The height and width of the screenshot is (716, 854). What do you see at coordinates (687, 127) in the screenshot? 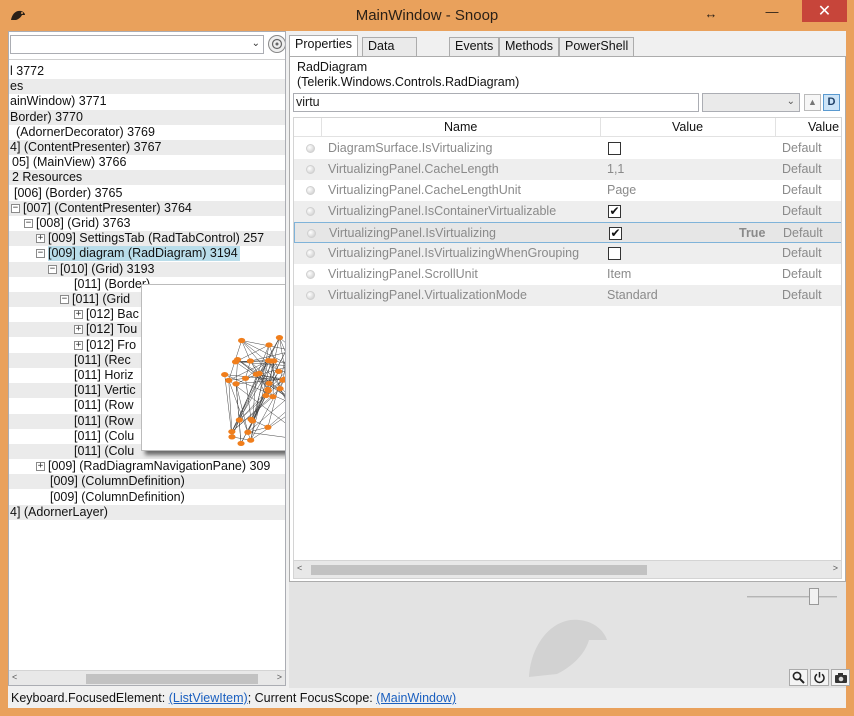
I see `column-header-value: Value` at bounding box center [687, 127].